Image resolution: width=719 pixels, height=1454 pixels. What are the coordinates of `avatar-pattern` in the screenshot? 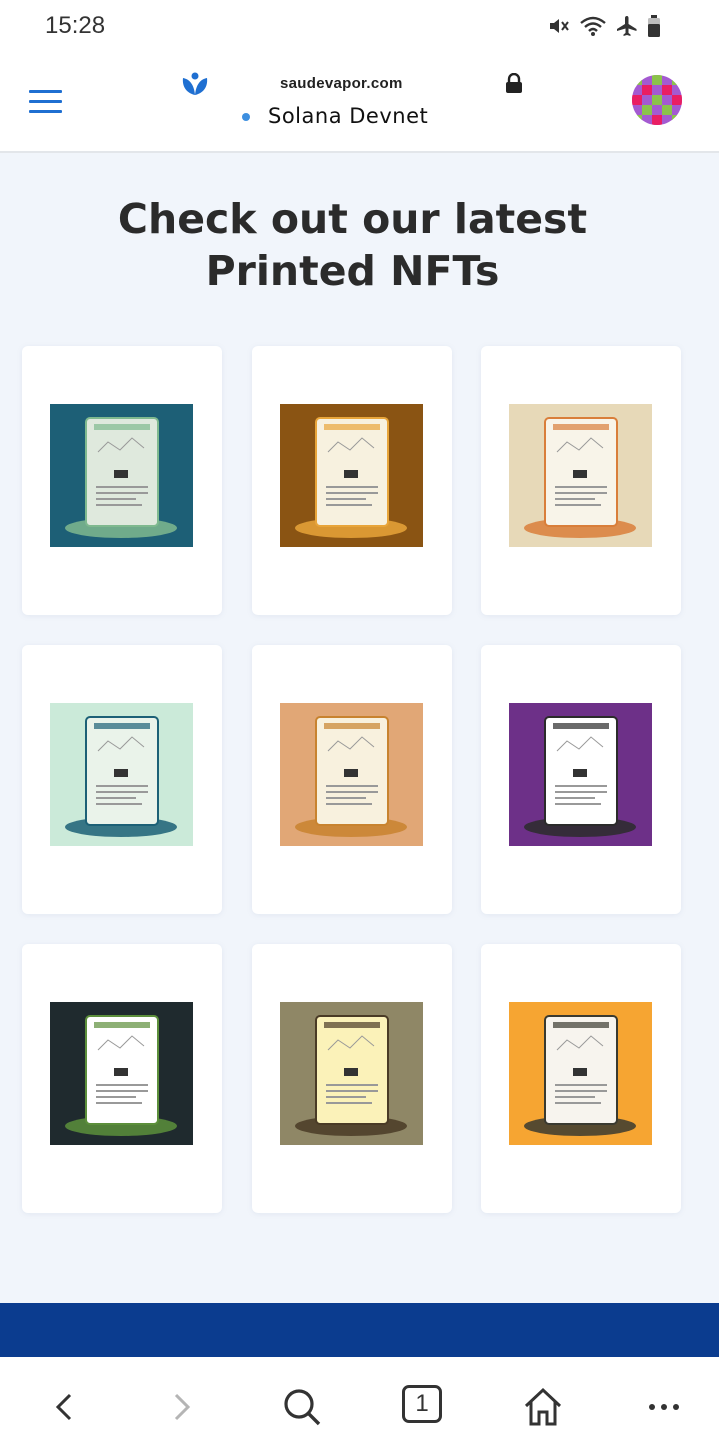 It's located at (657, 100).